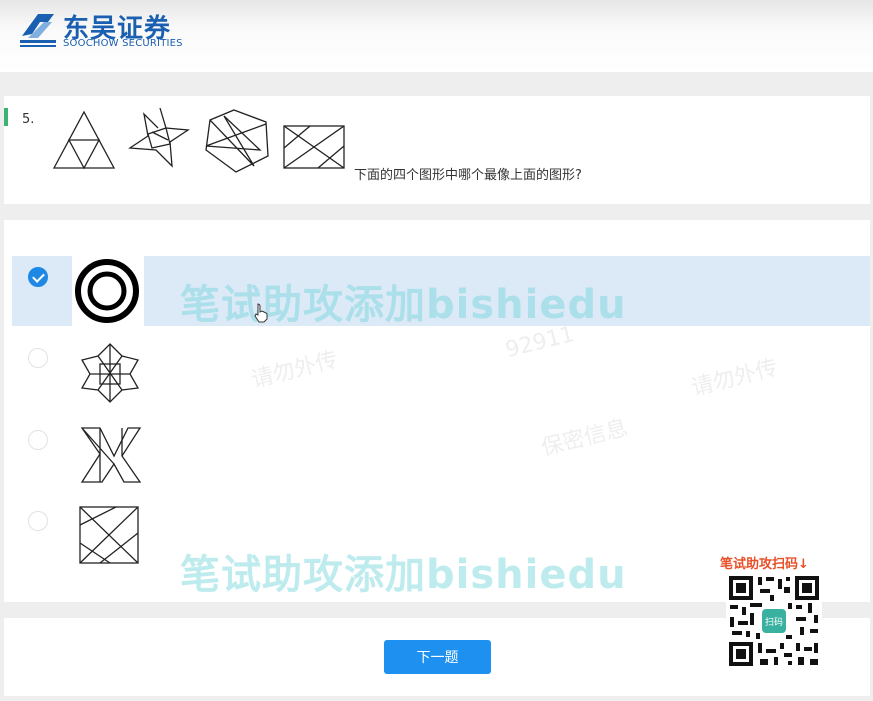  What do you see at coordinates (111, 454) in the screenshot?
I see `zigzag-lines-icon` at bounding box center [111, 454].